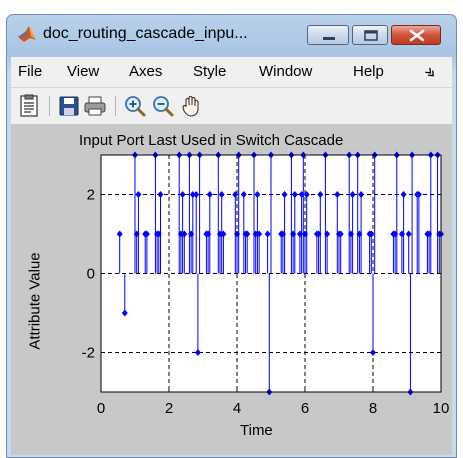  What do you see at coordinates (237, 408) in the screenshot?
I see `x-tick-label: 4` at bounding box center [237, 408].